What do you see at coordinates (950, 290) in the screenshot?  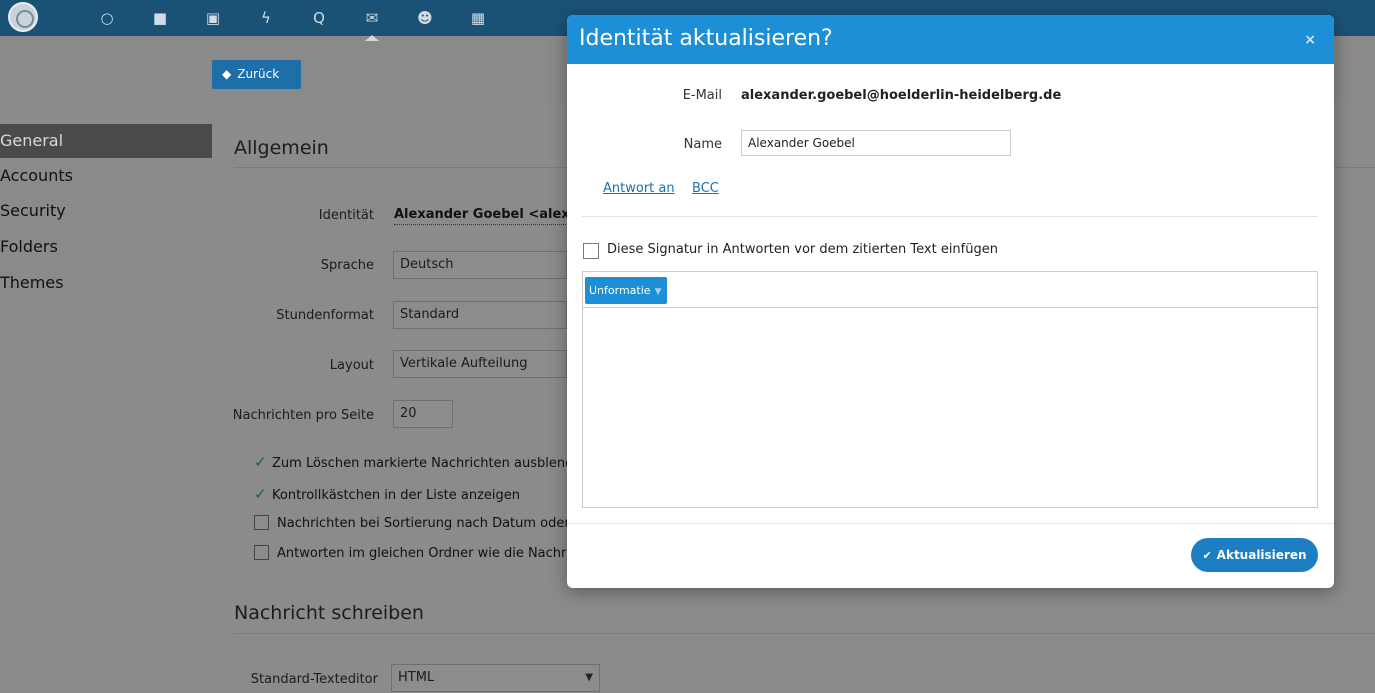 I see `editor-toolbar: Unformatie ▼` at bounding box center [950, 290].